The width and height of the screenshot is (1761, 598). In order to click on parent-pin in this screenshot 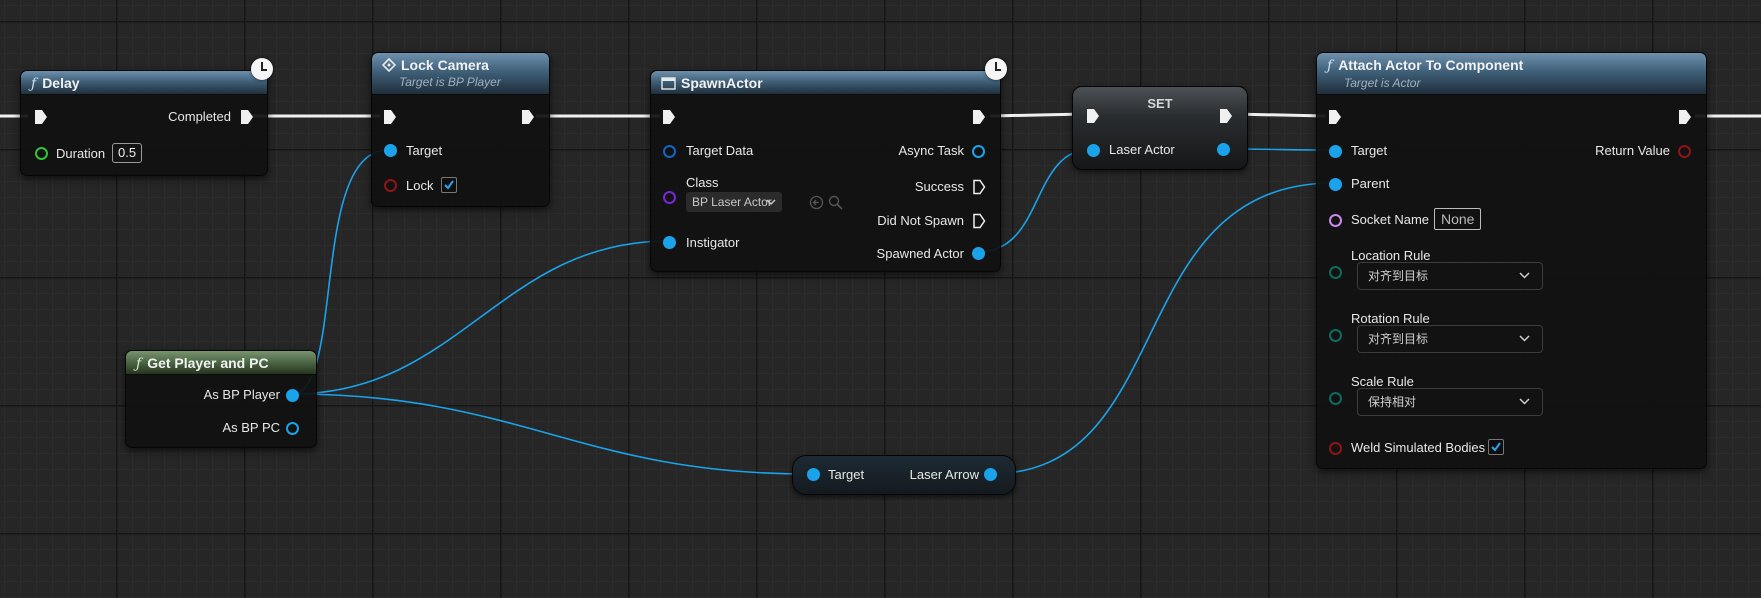, I will do `click(1335, 184)`.